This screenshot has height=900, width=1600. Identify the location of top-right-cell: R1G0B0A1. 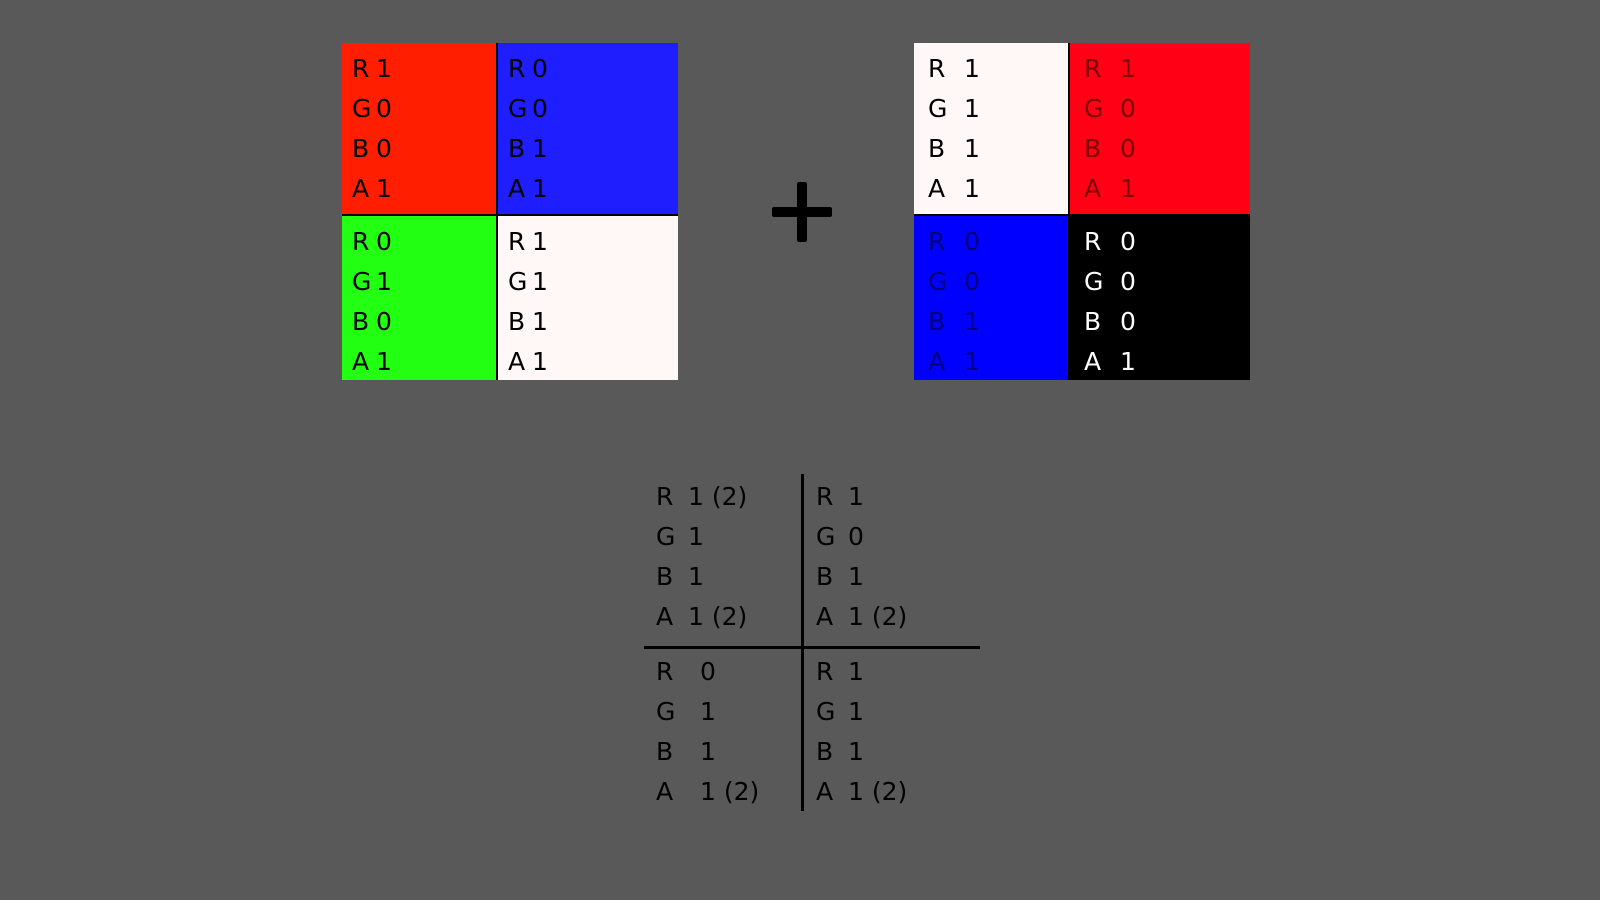
(1160, 128).